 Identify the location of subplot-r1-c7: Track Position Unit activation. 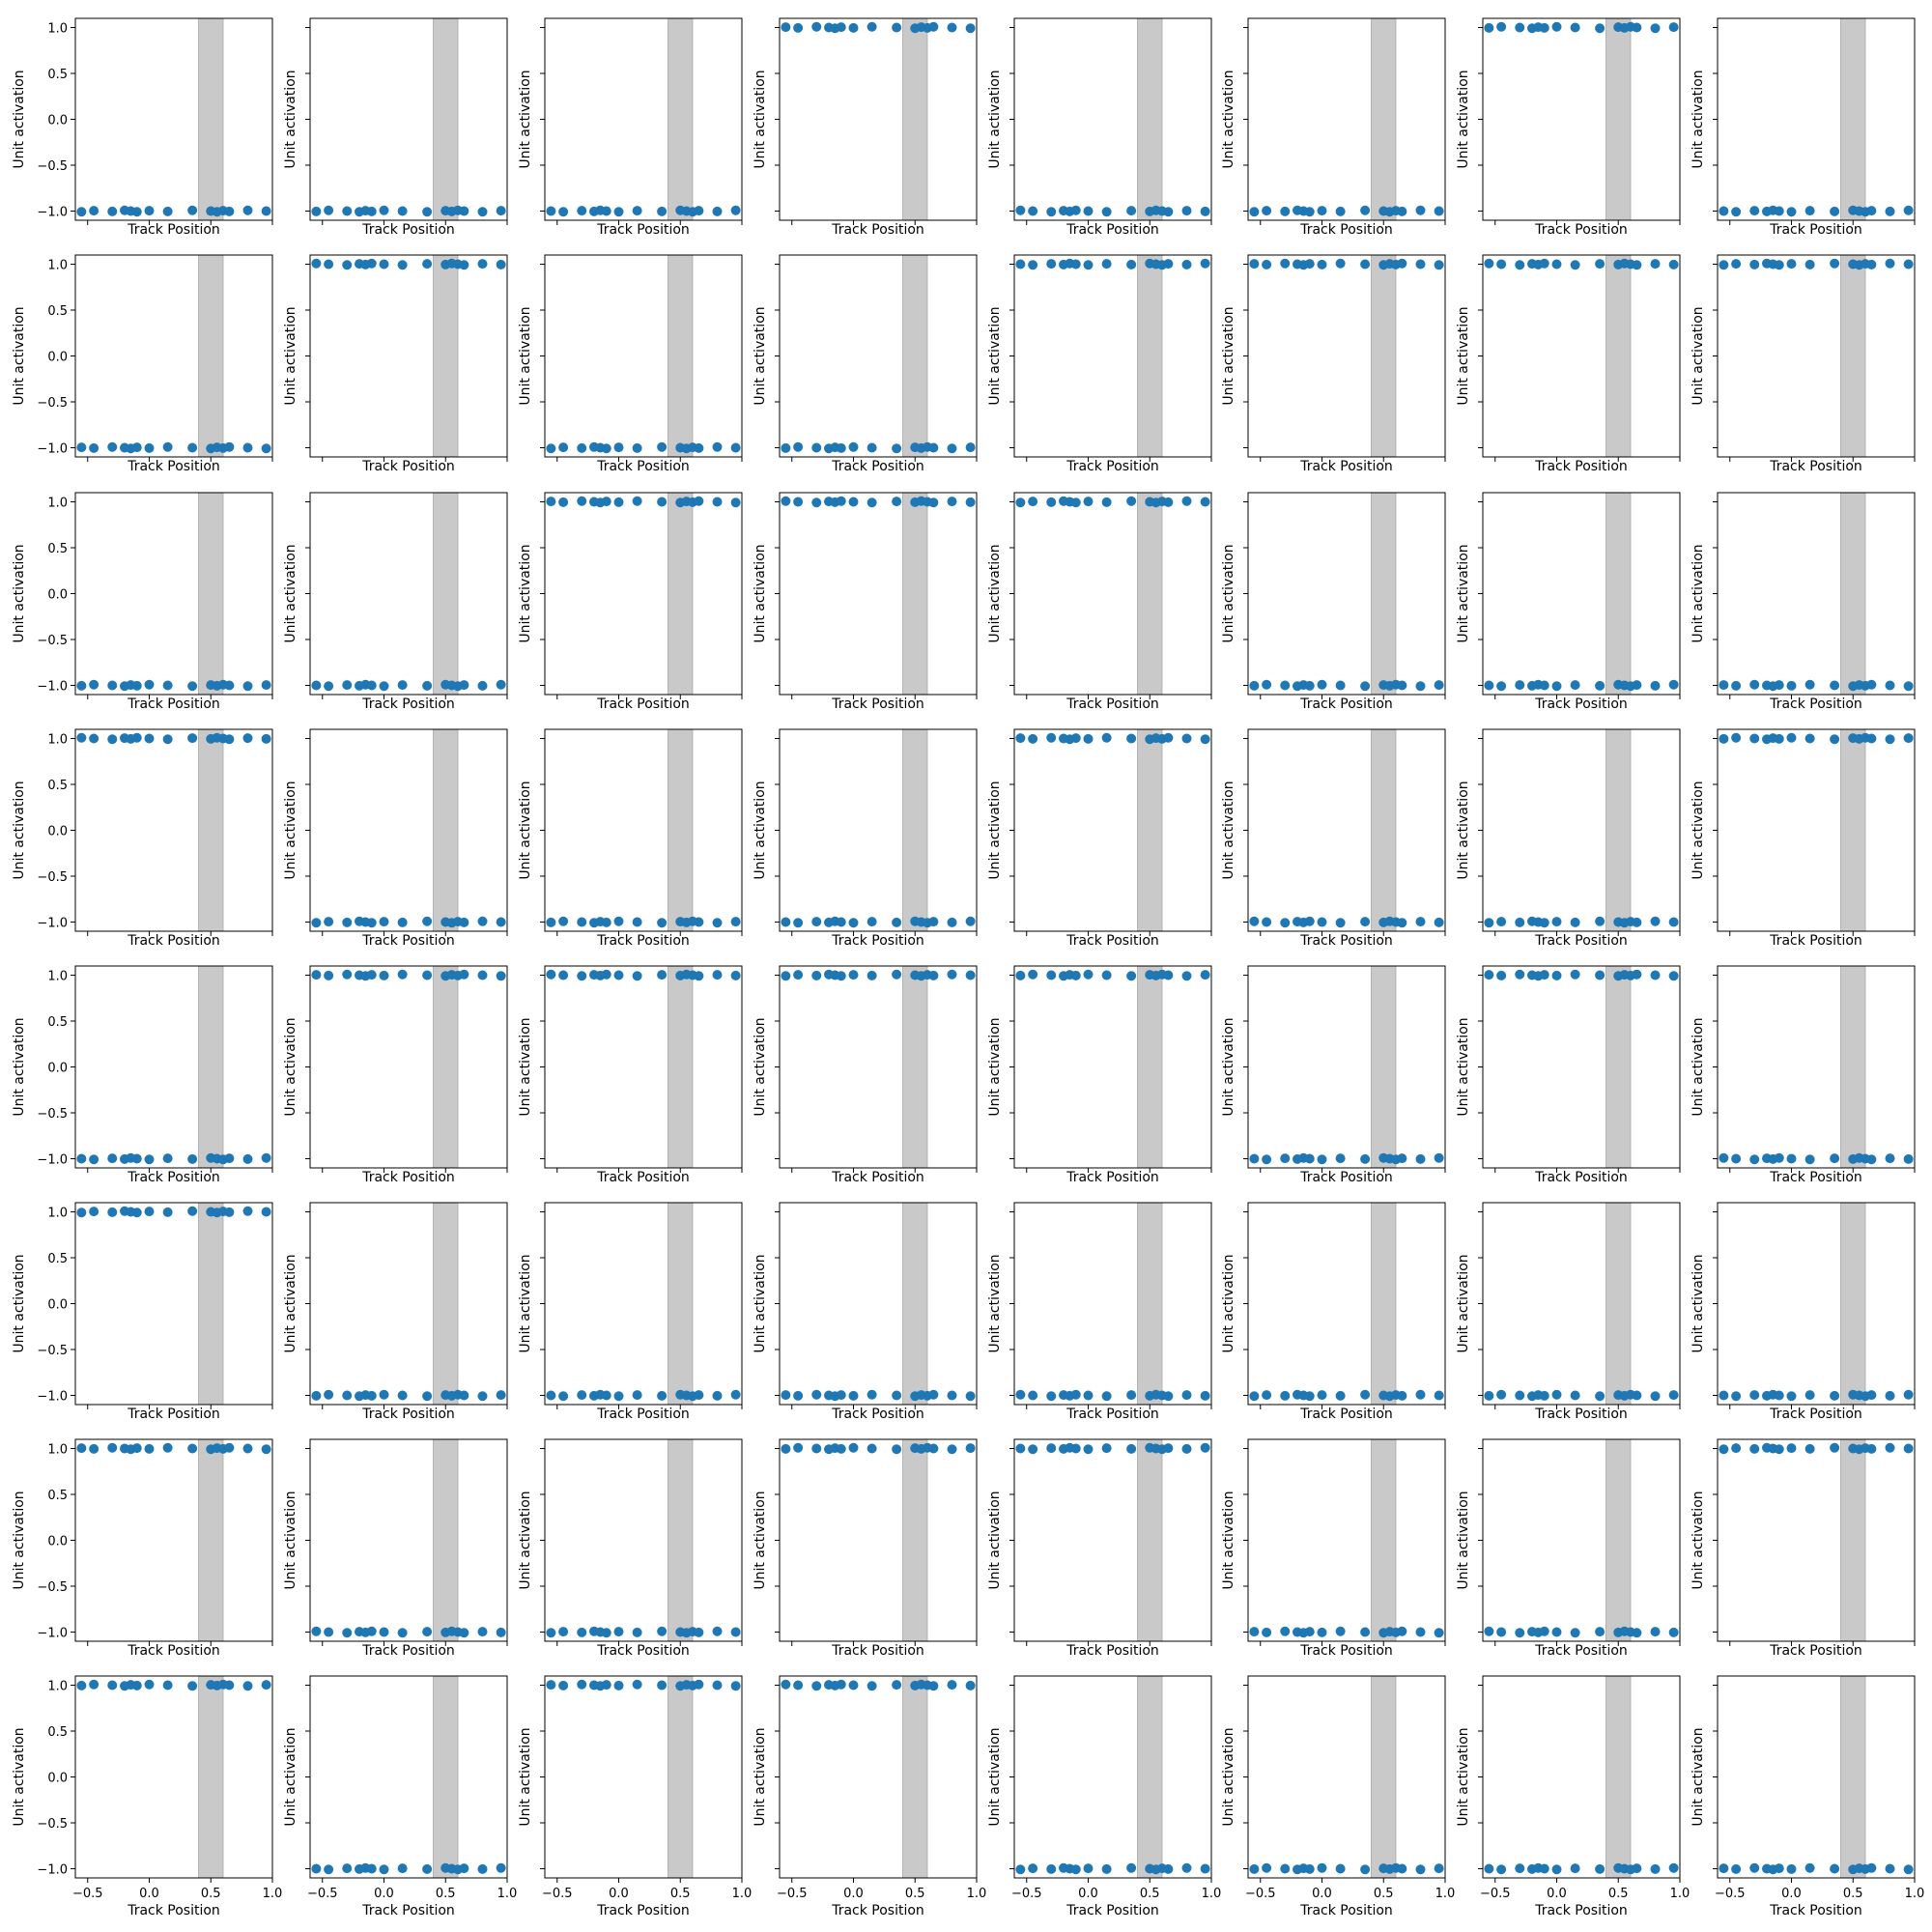
(1568, 127).